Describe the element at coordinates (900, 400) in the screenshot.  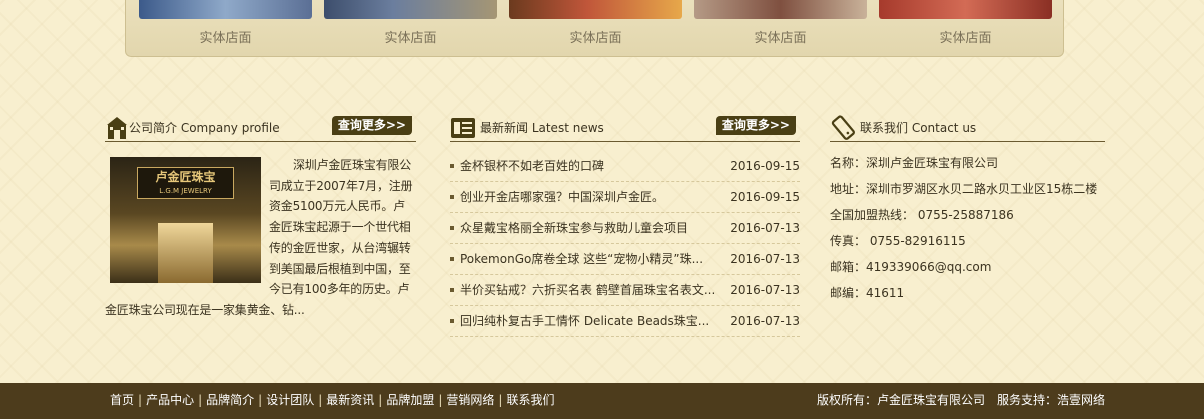
I see `copyright-text: 版权所有：卢金匠珠宝有限公司` at that location.